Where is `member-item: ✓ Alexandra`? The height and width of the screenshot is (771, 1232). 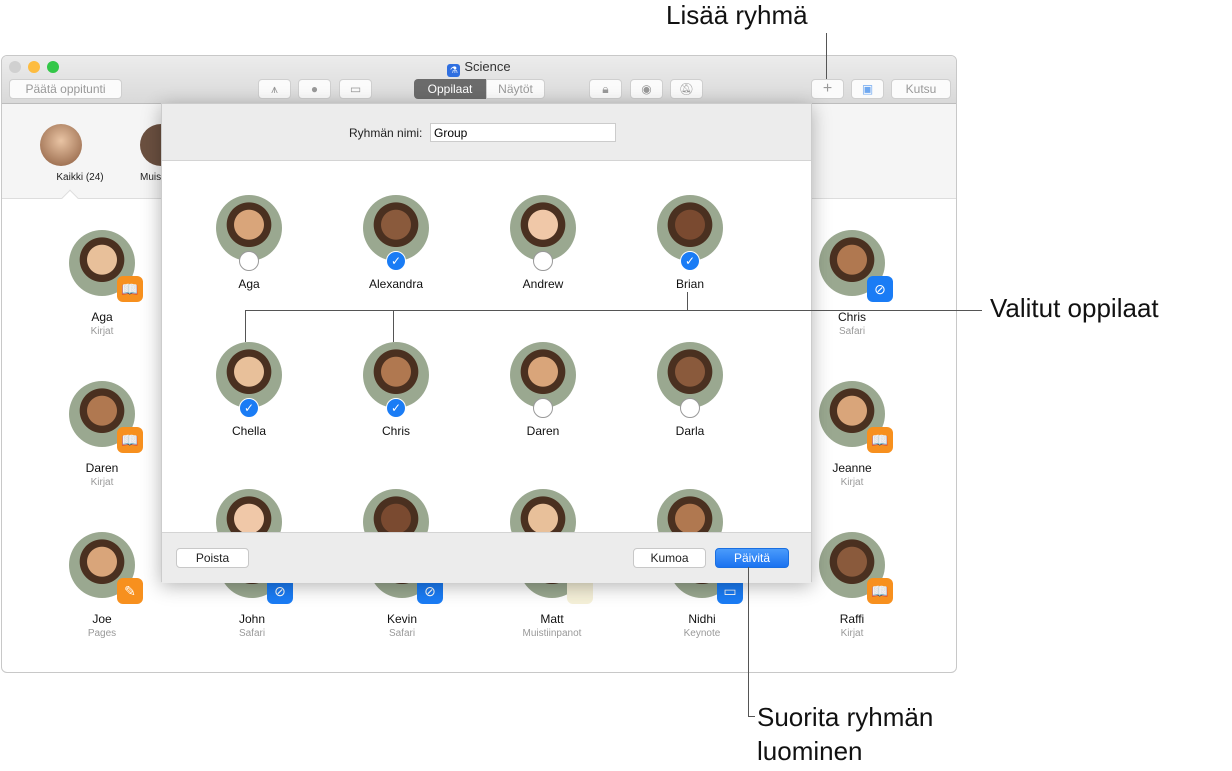 member-item: ✓ Alexandra is located at coordinates (396, 243).